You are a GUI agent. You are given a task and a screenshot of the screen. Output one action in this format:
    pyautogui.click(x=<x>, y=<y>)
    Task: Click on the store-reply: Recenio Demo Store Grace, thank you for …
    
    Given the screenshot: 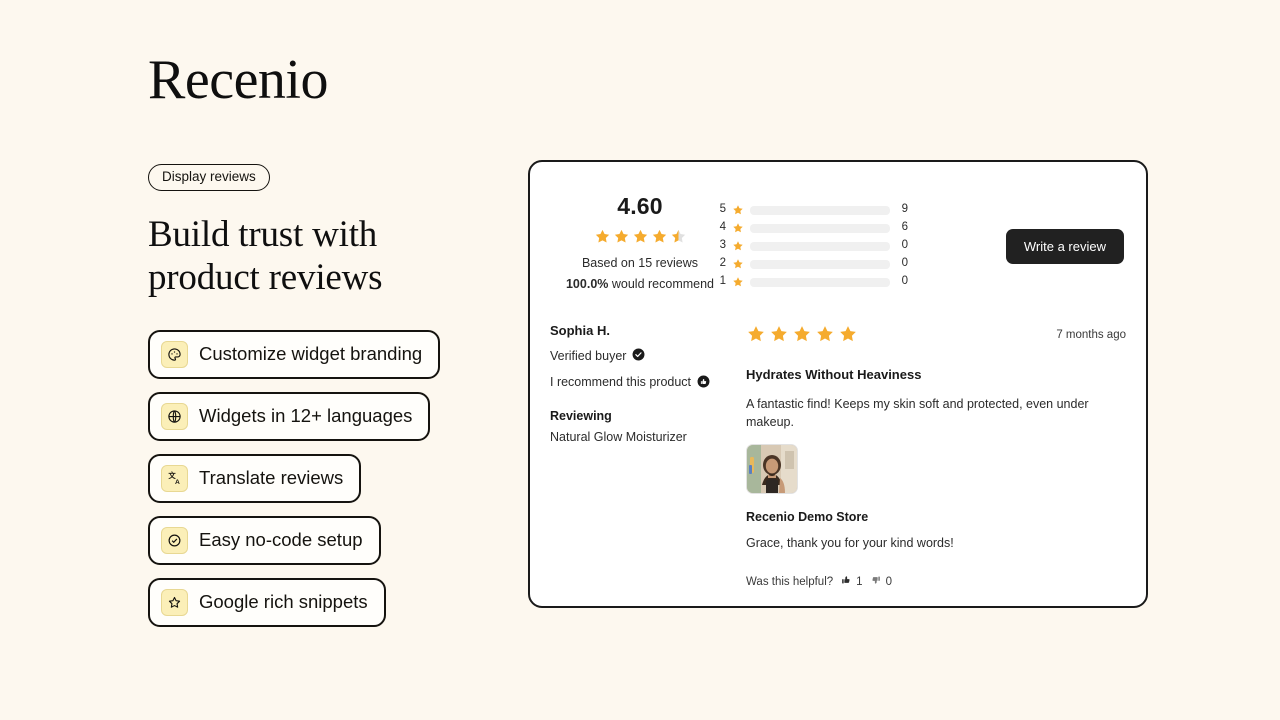 What is the action you would take?
    pyautogui.click(x=936, y=531)
    